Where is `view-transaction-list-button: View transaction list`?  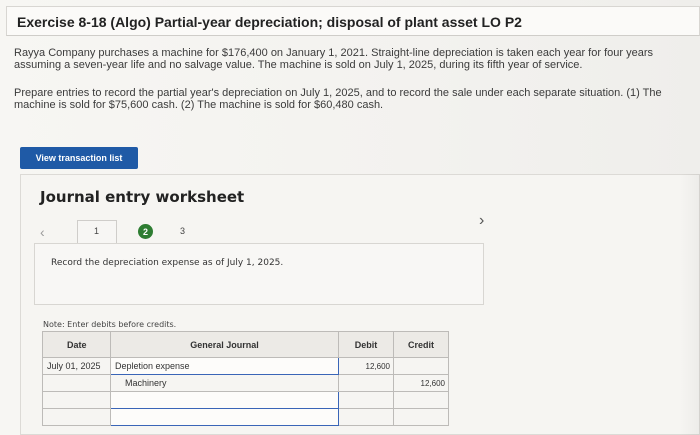
view-transaction-list-button: View transaction list is located at coordinates (79, 158).